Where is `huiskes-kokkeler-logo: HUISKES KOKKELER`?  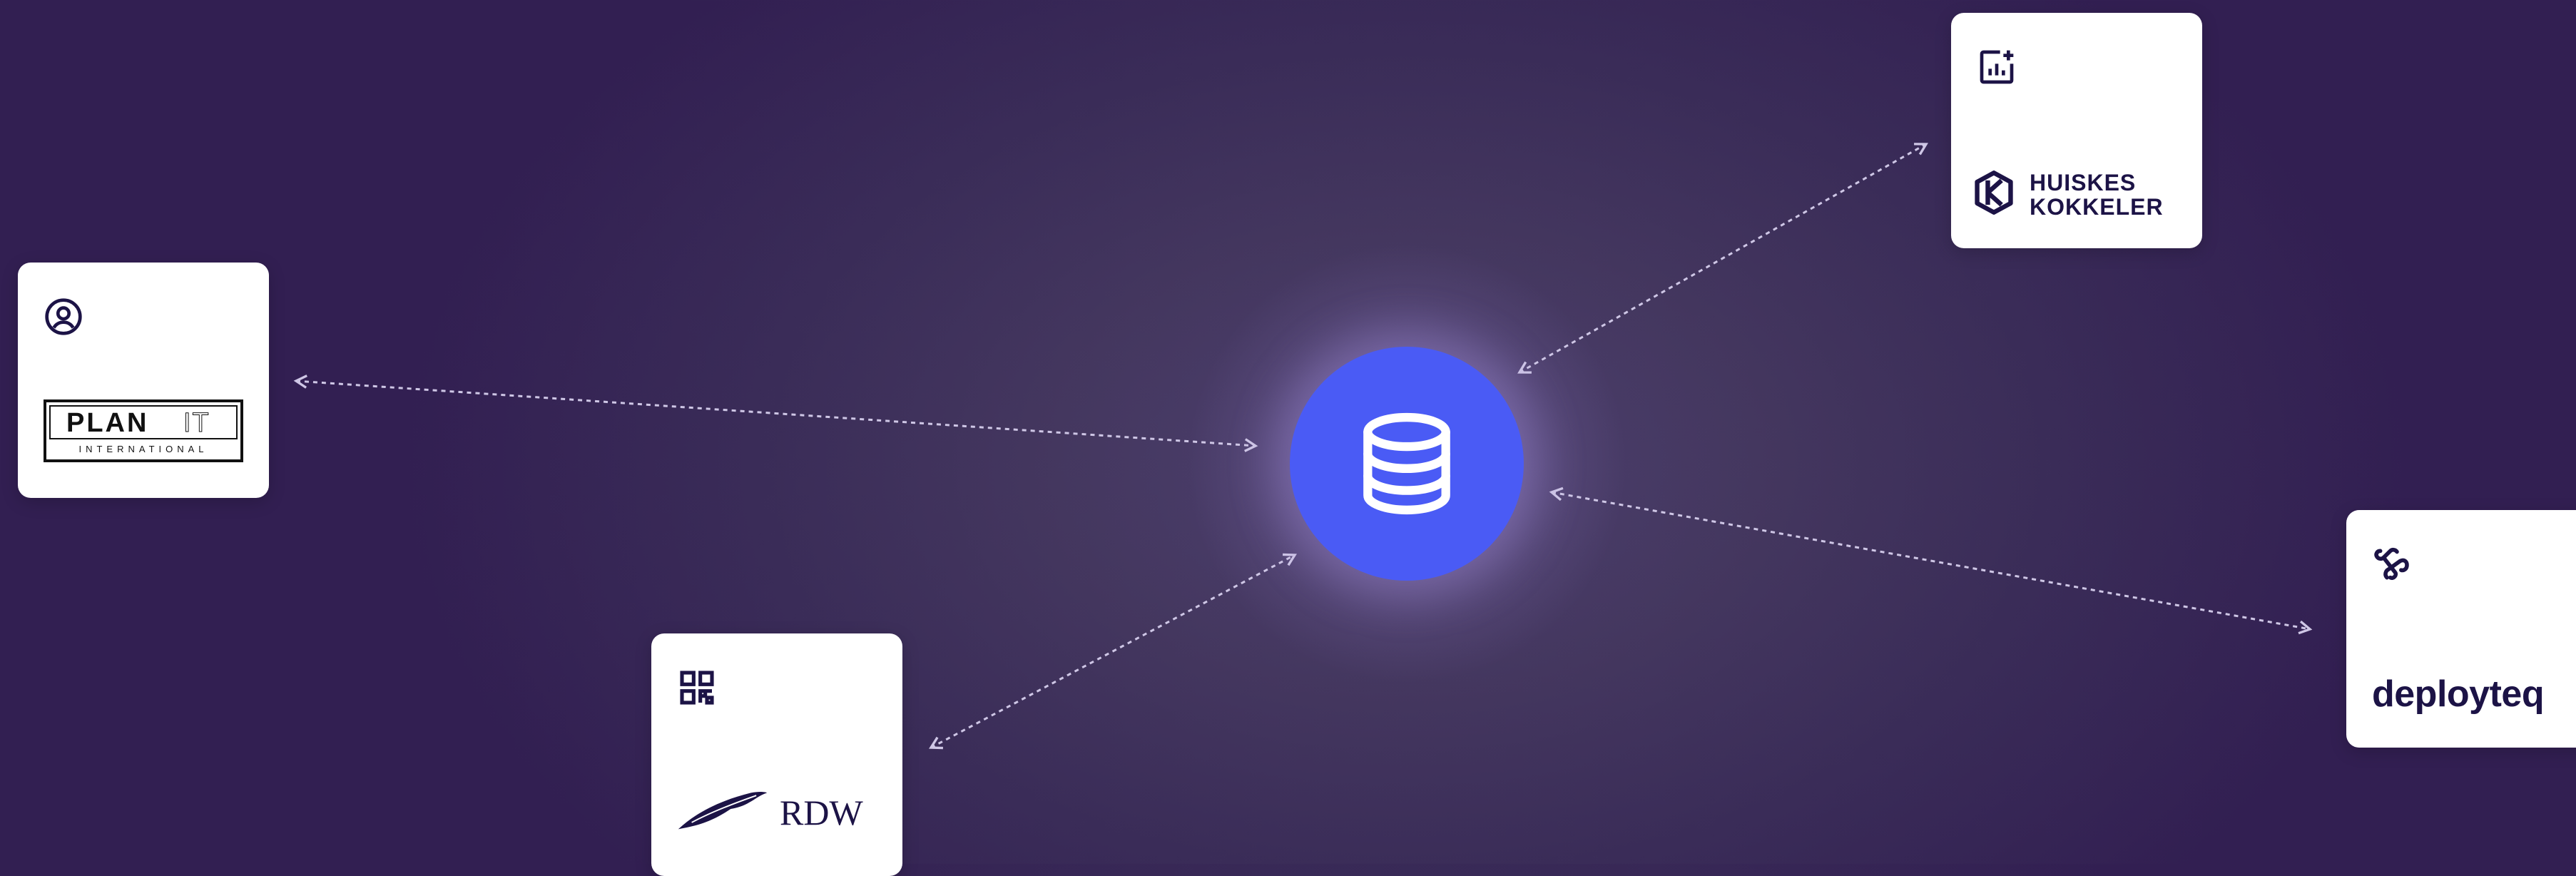 huiskes-kokkeler-logo: HUISKES KOKKELER is located at coordinates (2078, 192).